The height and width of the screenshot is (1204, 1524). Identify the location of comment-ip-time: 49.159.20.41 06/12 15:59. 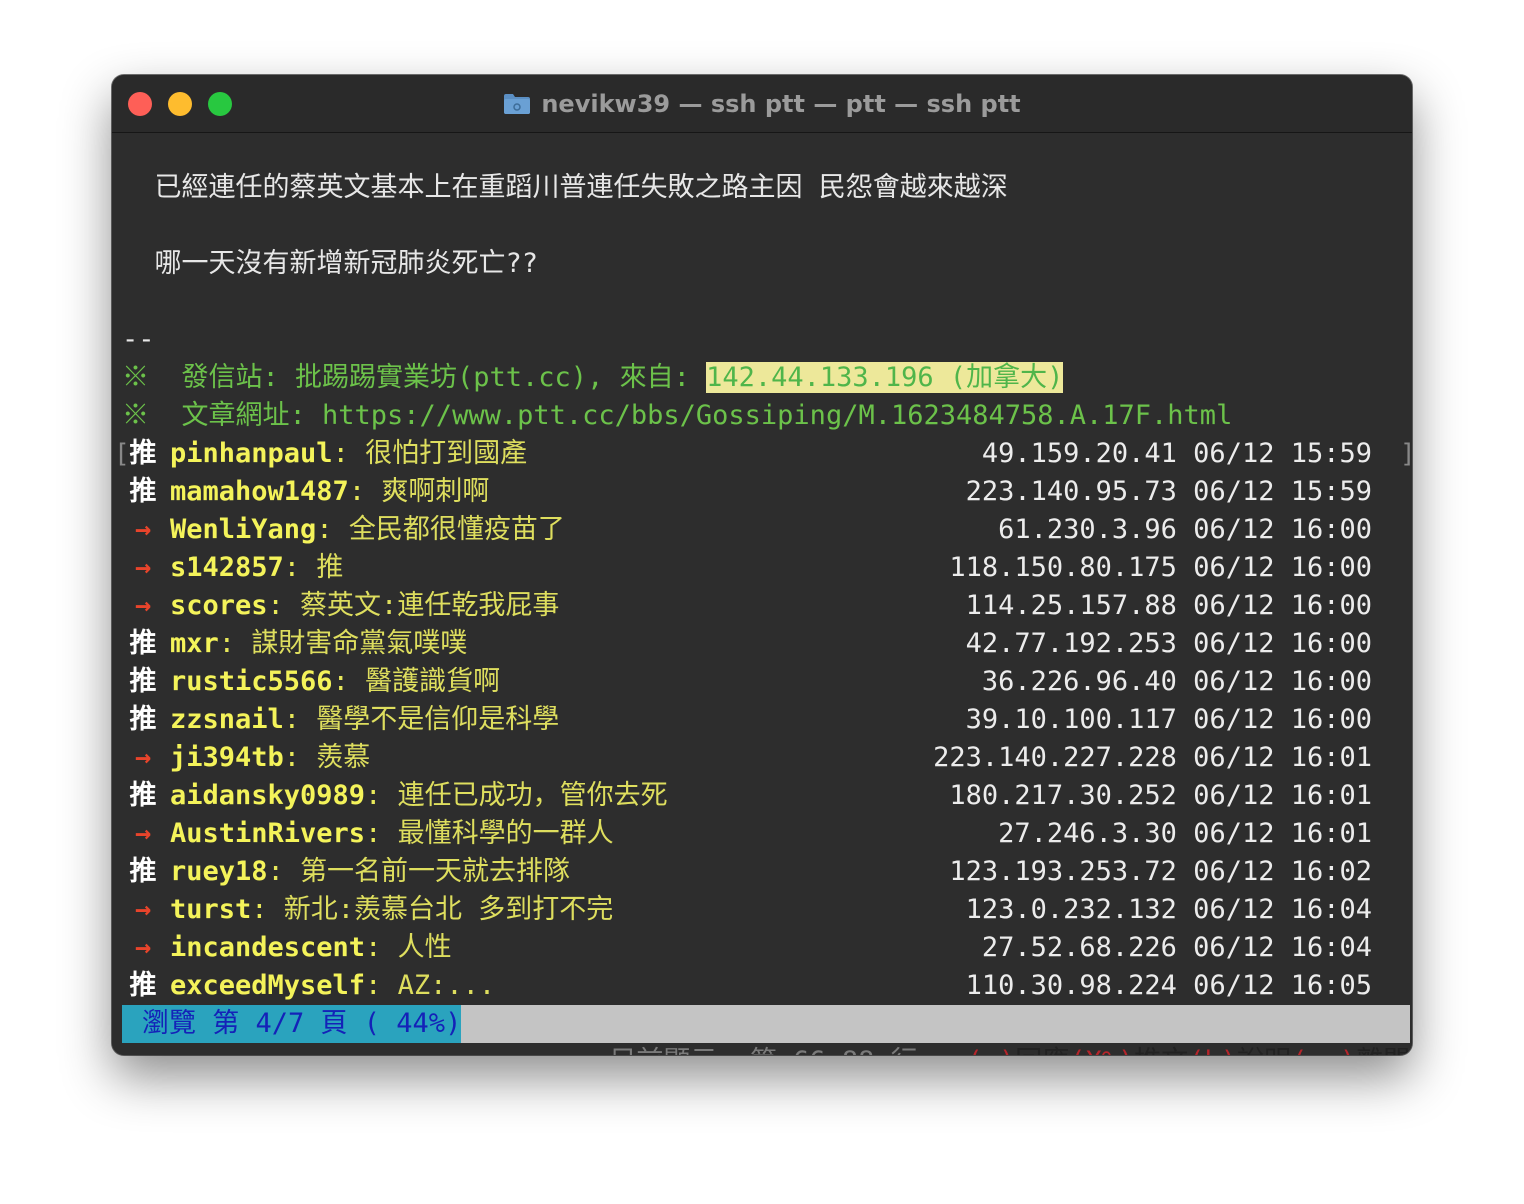
(1176, 453).